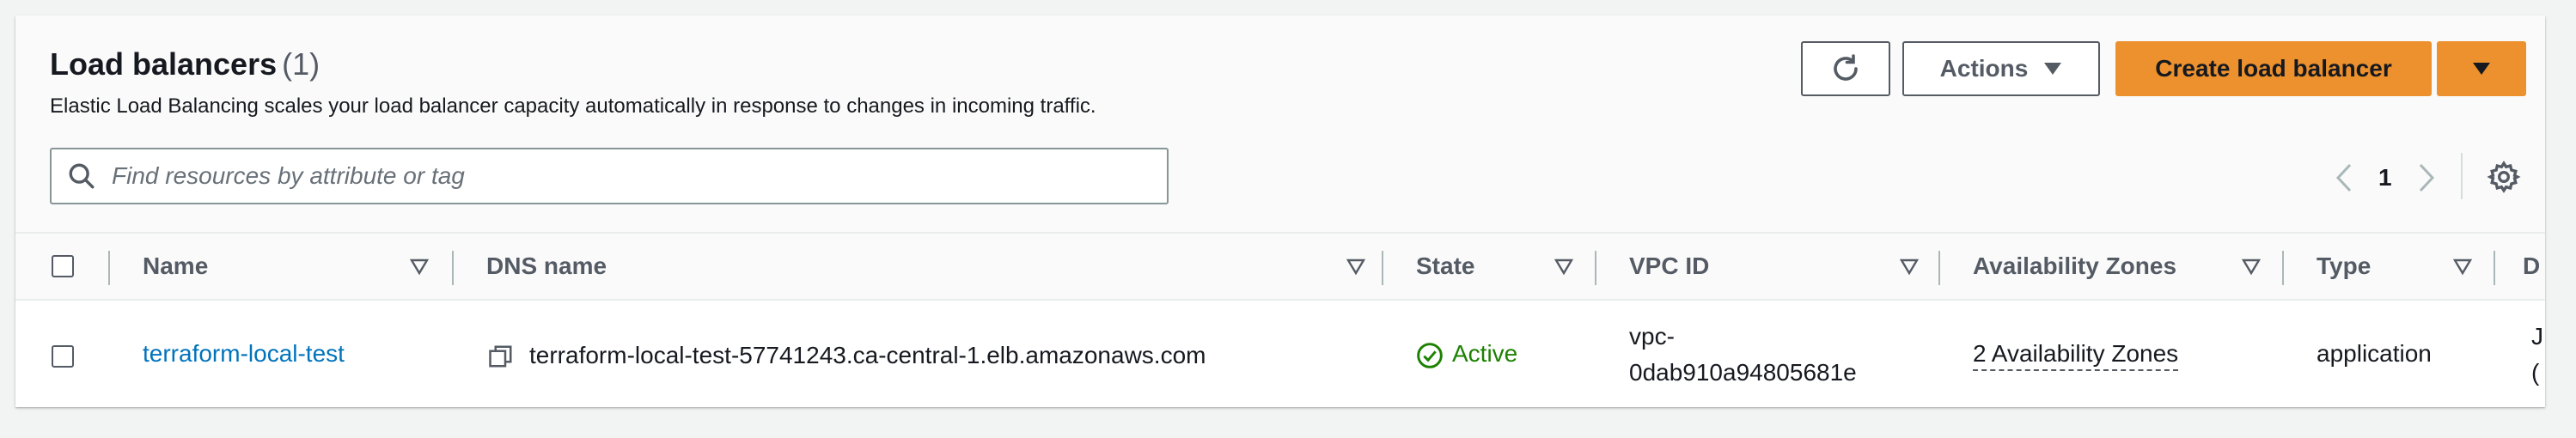 The width and height of the screenshot is (2576, 438). Describe the element at coordinates (244, 354) in the screenshot. I see `load-balancer-name-link: terraform-local-test` at that location.